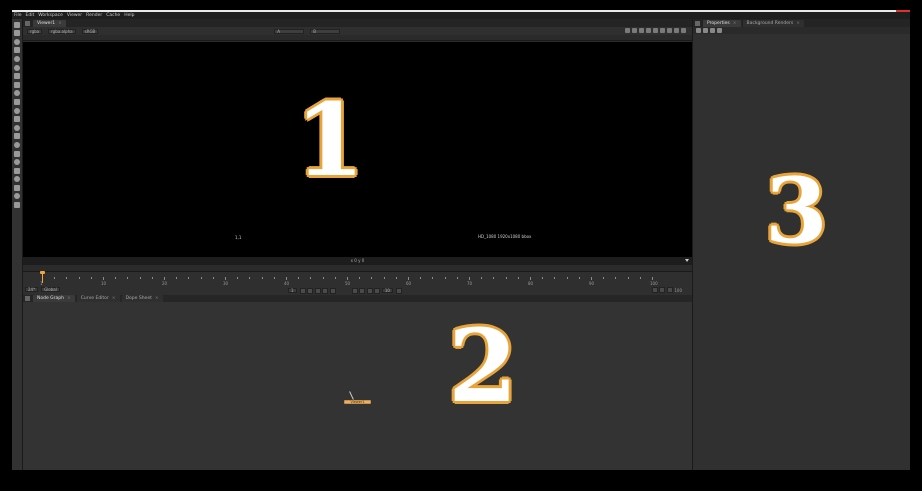  Describe the element at coordinates (17, 127) in the screenshot. I see `particles-node-icon` at that location.